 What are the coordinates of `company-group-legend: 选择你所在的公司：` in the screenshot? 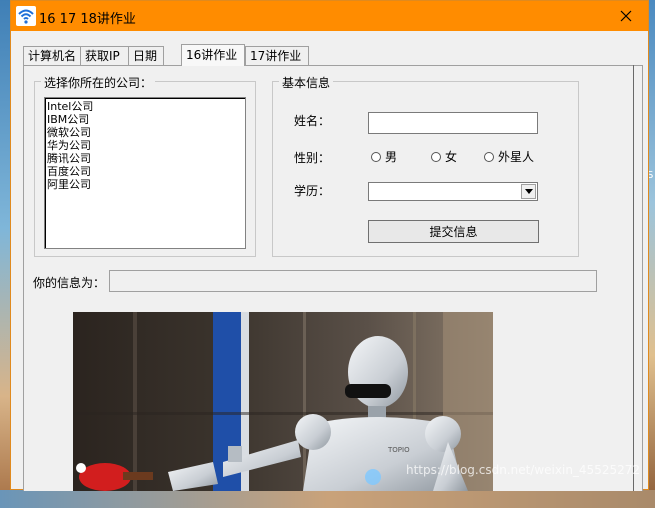 It's located at (98, 82).